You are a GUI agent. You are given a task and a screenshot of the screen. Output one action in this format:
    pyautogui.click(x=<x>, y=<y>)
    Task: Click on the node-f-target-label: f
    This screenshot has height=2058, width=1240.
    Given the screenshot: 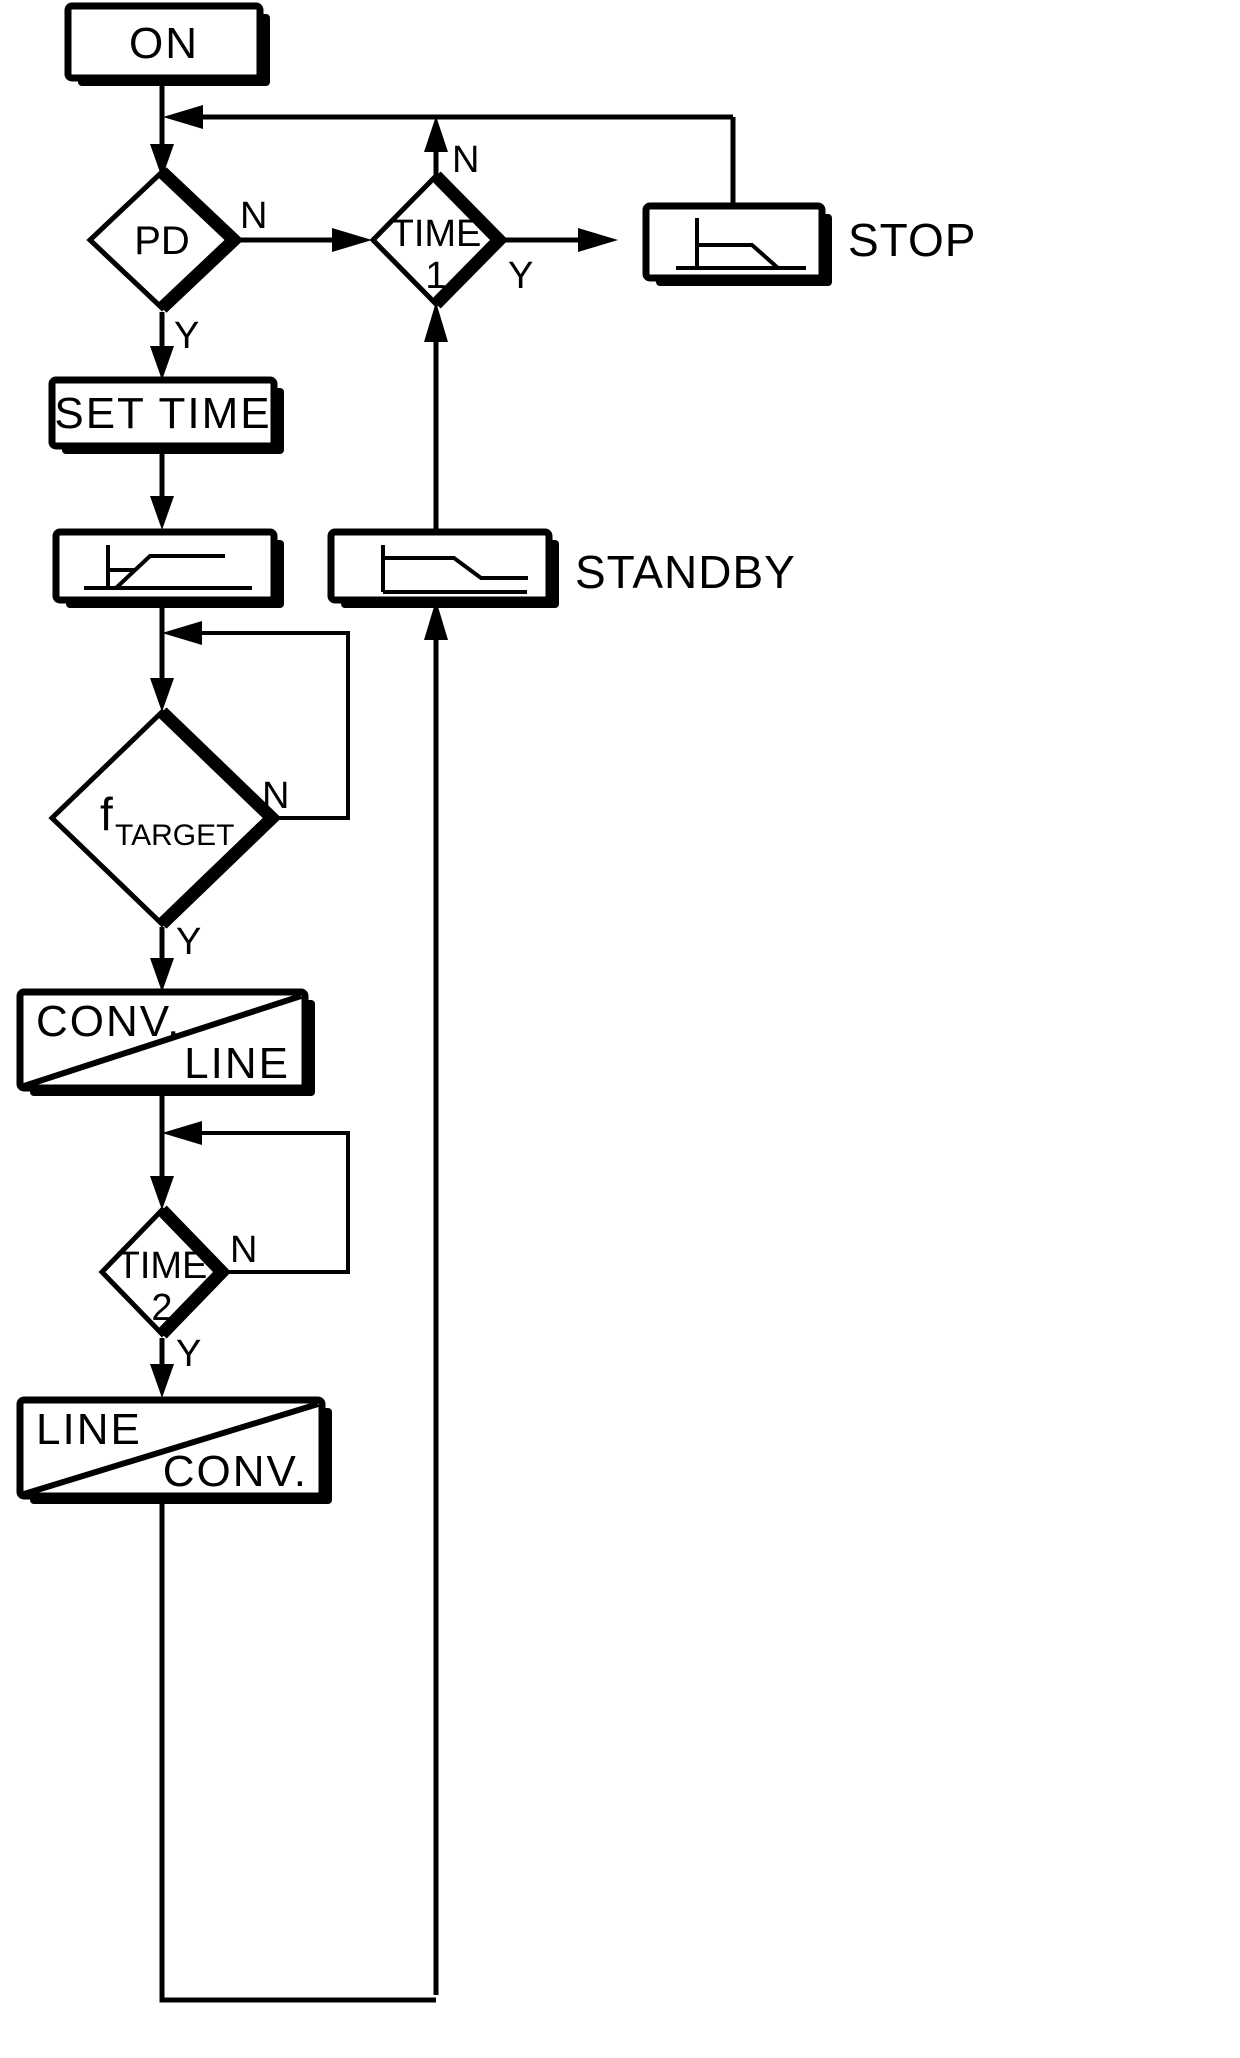 What is the action you would take?
    pyautogui.click(x=106, y=814)
    